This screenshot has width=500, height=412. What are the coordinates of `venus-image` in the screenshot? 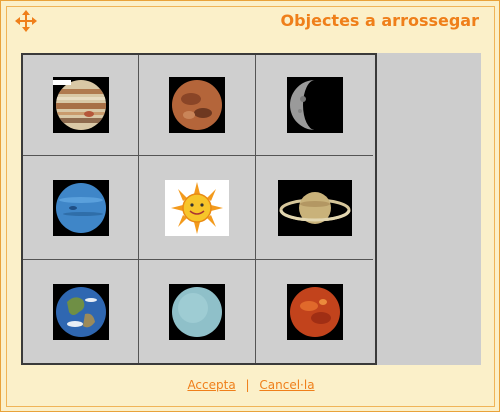 It's located at (314, 311).